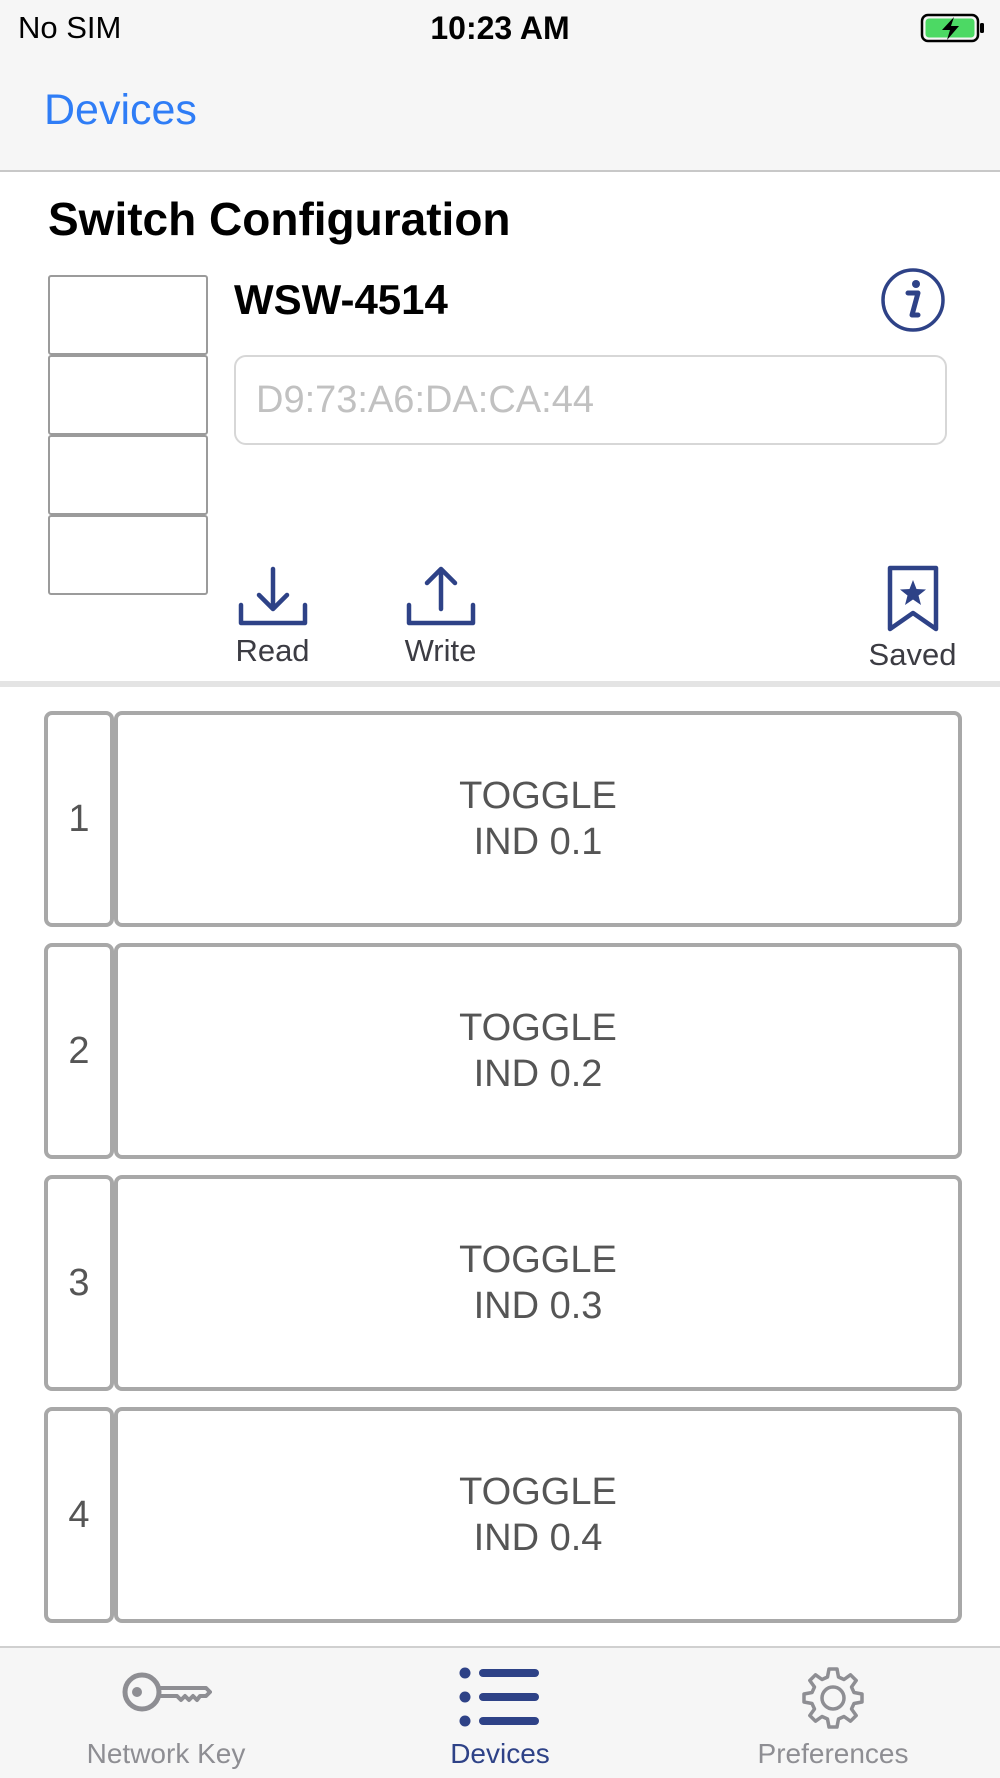  I want to click on switch-preview, so click(128, 435).